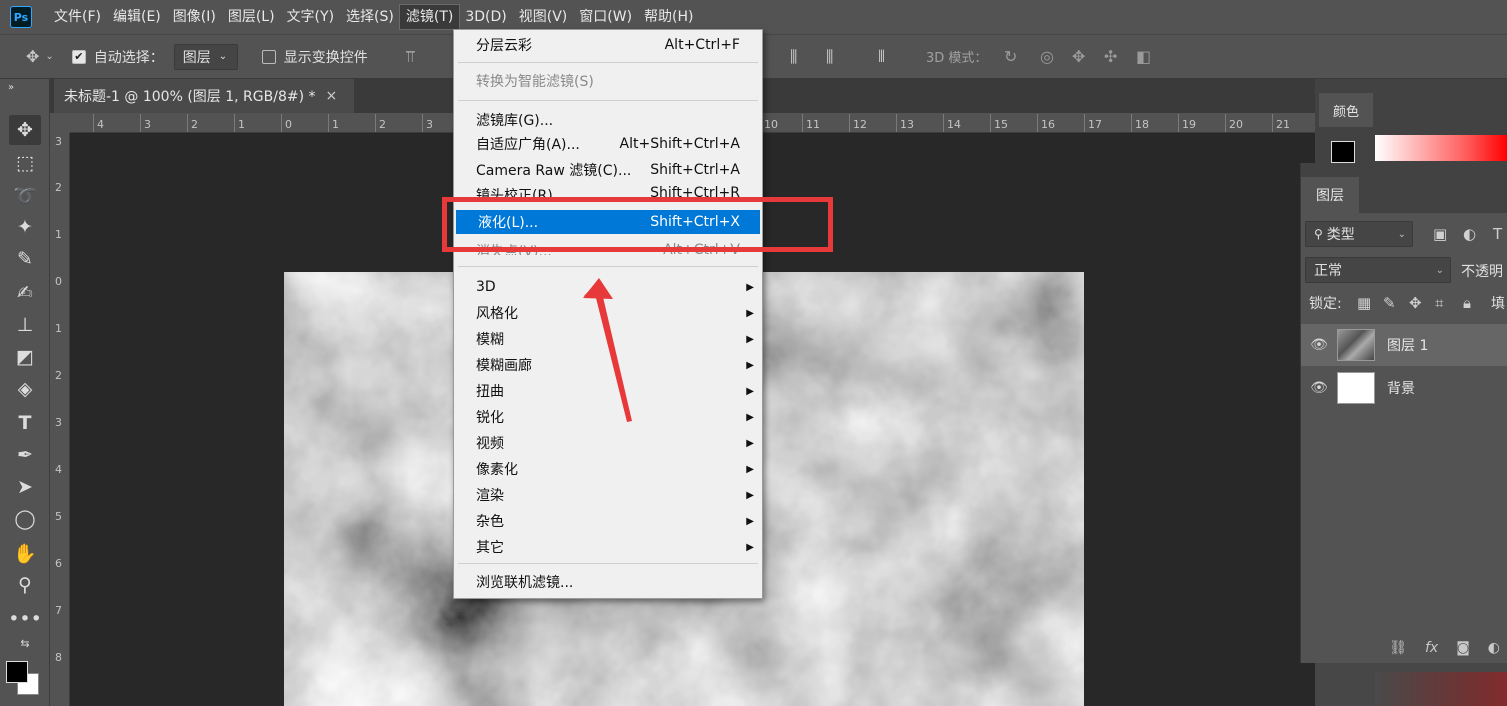  What do you see at coordinates (25, 357) in the screenshot?
I see `eraser-tool-icon: ◩` at bounding box center [25, 357].